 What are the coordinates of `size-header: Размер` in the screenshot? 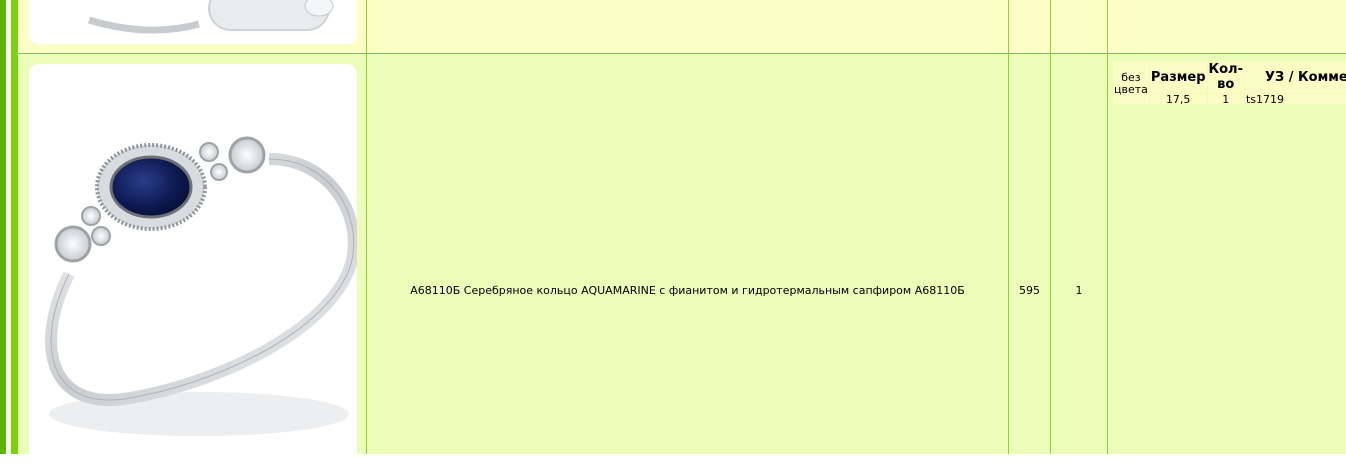 It's located at (1178, 77).